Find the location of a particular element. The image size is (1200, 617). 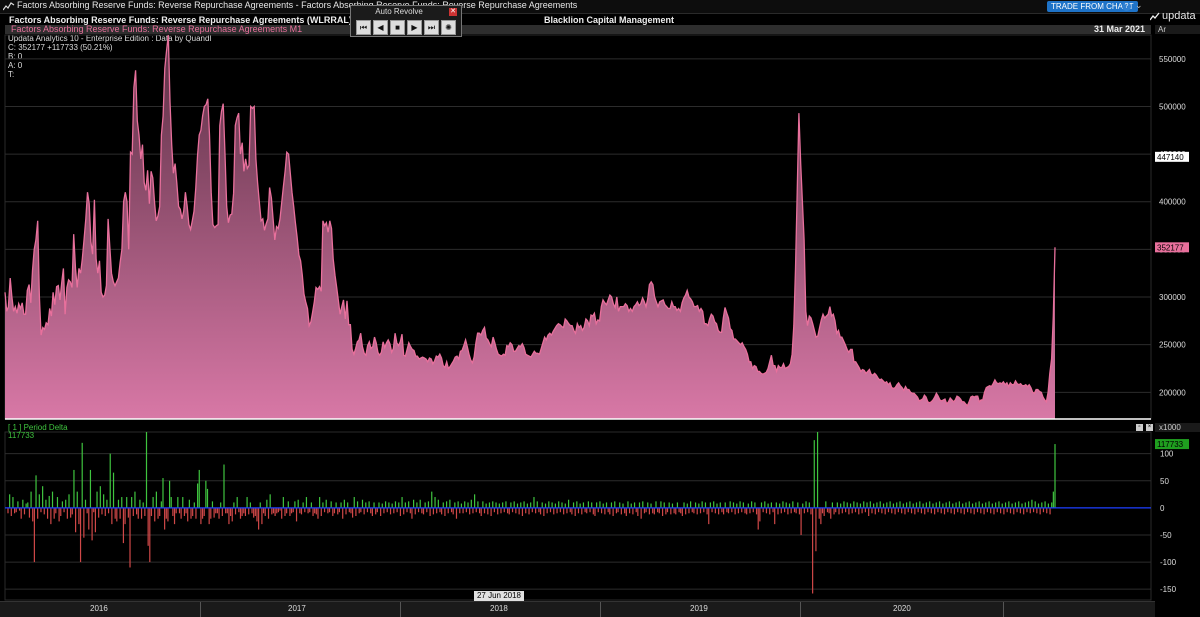

last-value-label: 352177 is located at coordinates (1170, 247).